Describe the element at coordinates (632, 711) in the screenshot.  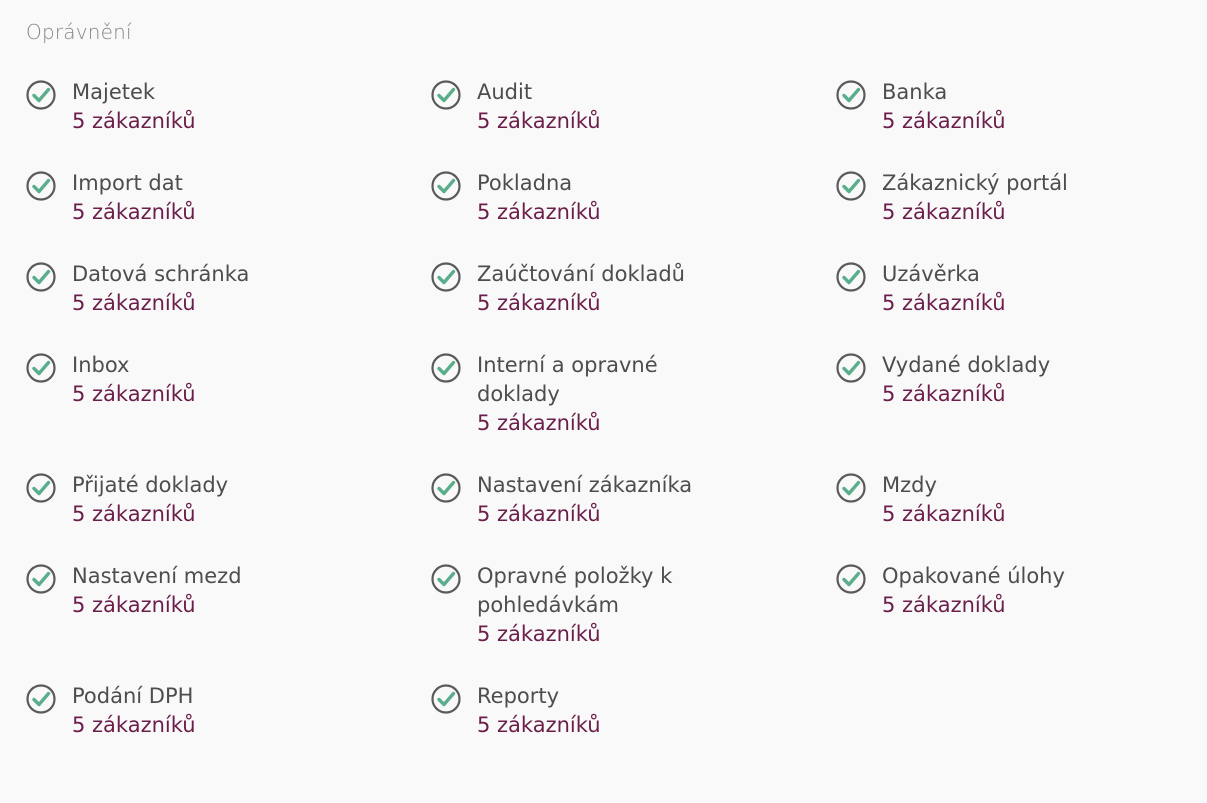
I see `permission-item: Reporty 5 zákazníků` at that location.